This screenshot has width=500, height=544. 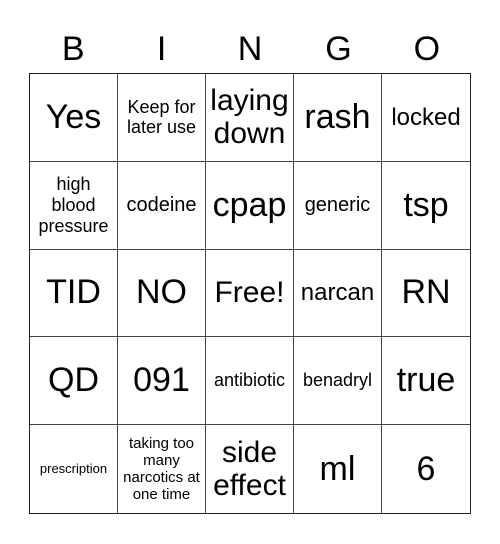 What do you see at coordinates (338, 118) in the screenshot?
I see `bingo-cell: rash` at bounding box center [338, 118].